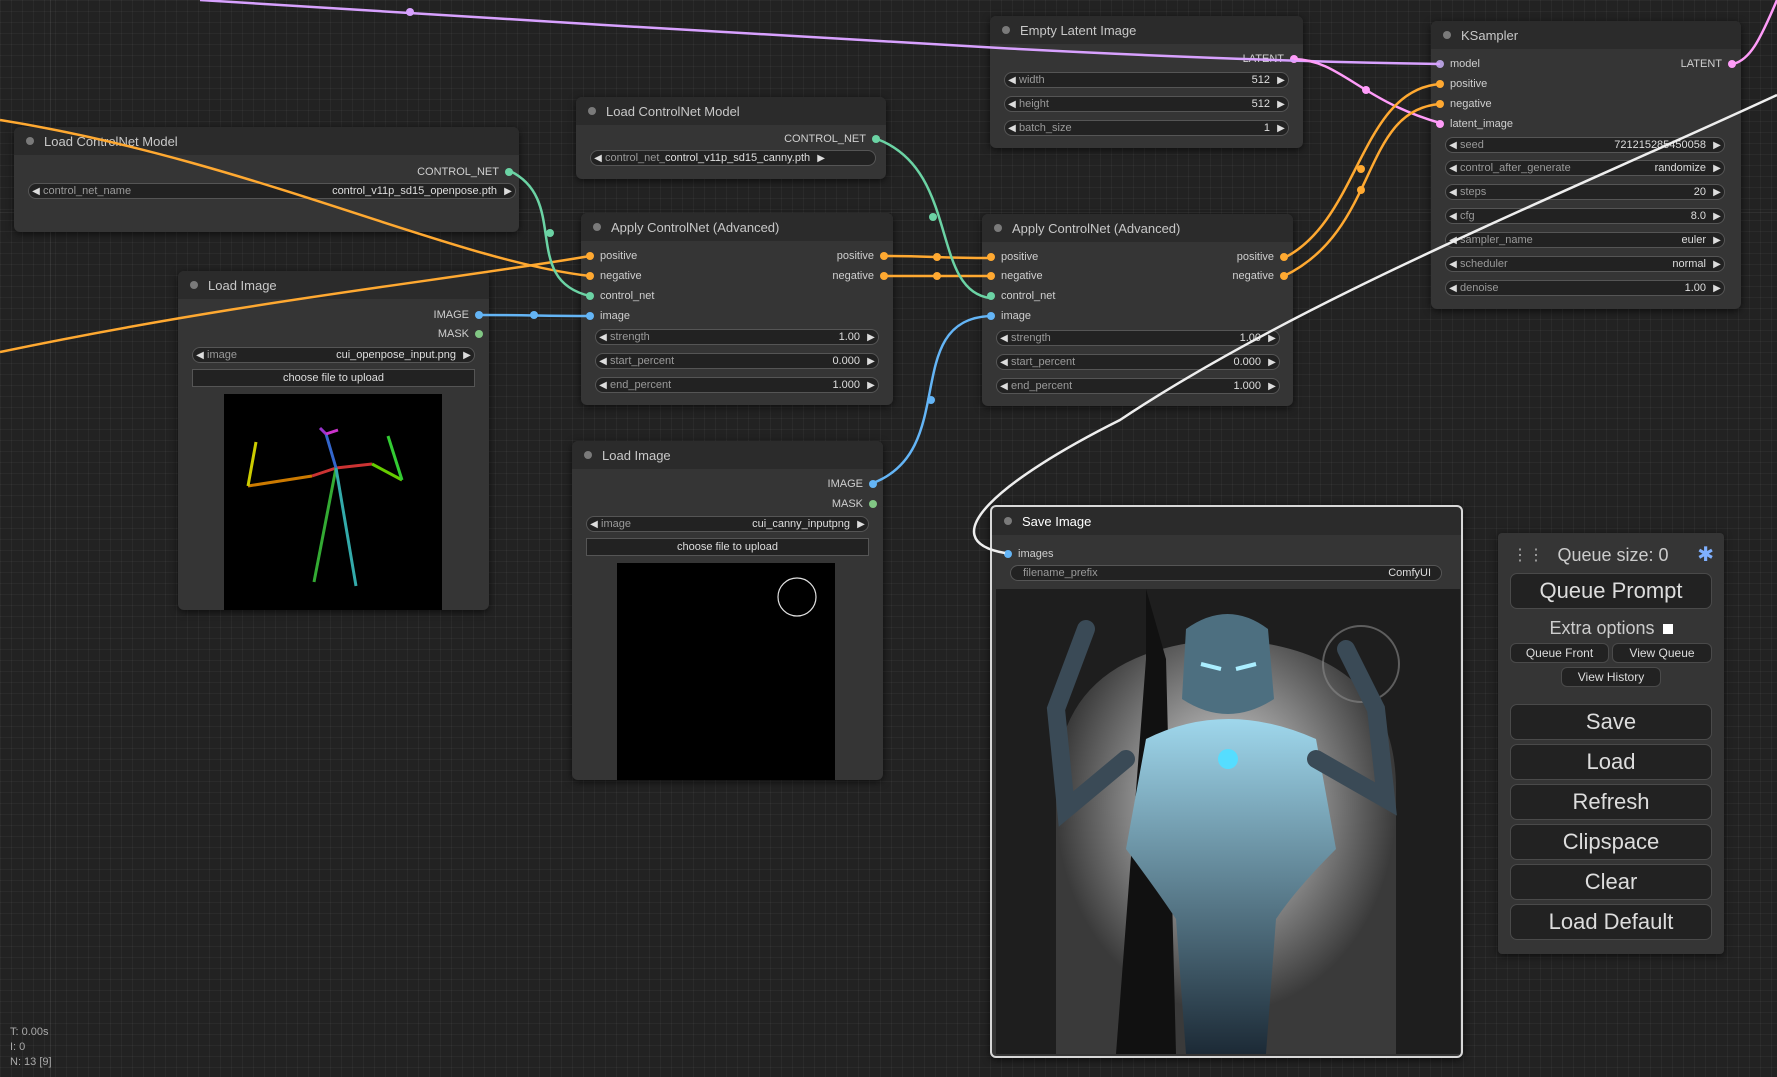 This screenshot has width=1777, height=1077. Describe the element at coordinates (333, 355) in the screenshot. I see `image-combo: ◀ image cui_openpose_input.png ▶` at that location.